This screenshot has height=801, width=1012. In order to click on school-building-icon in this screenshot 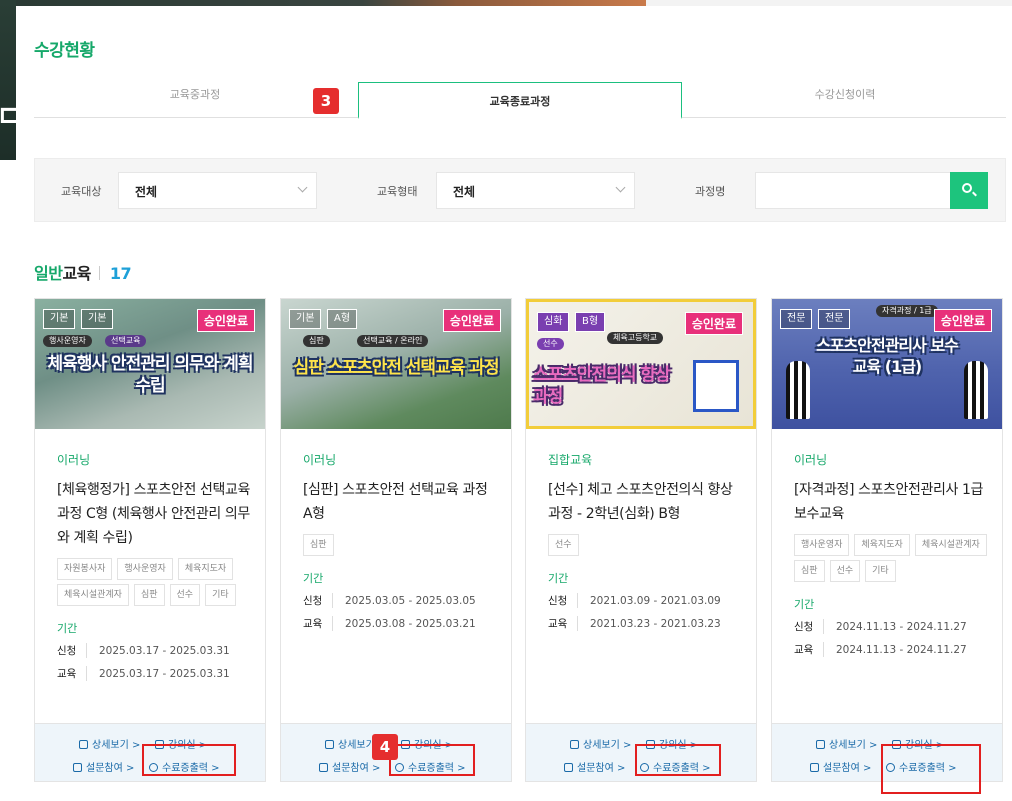, I will do `click(716, 386)`.